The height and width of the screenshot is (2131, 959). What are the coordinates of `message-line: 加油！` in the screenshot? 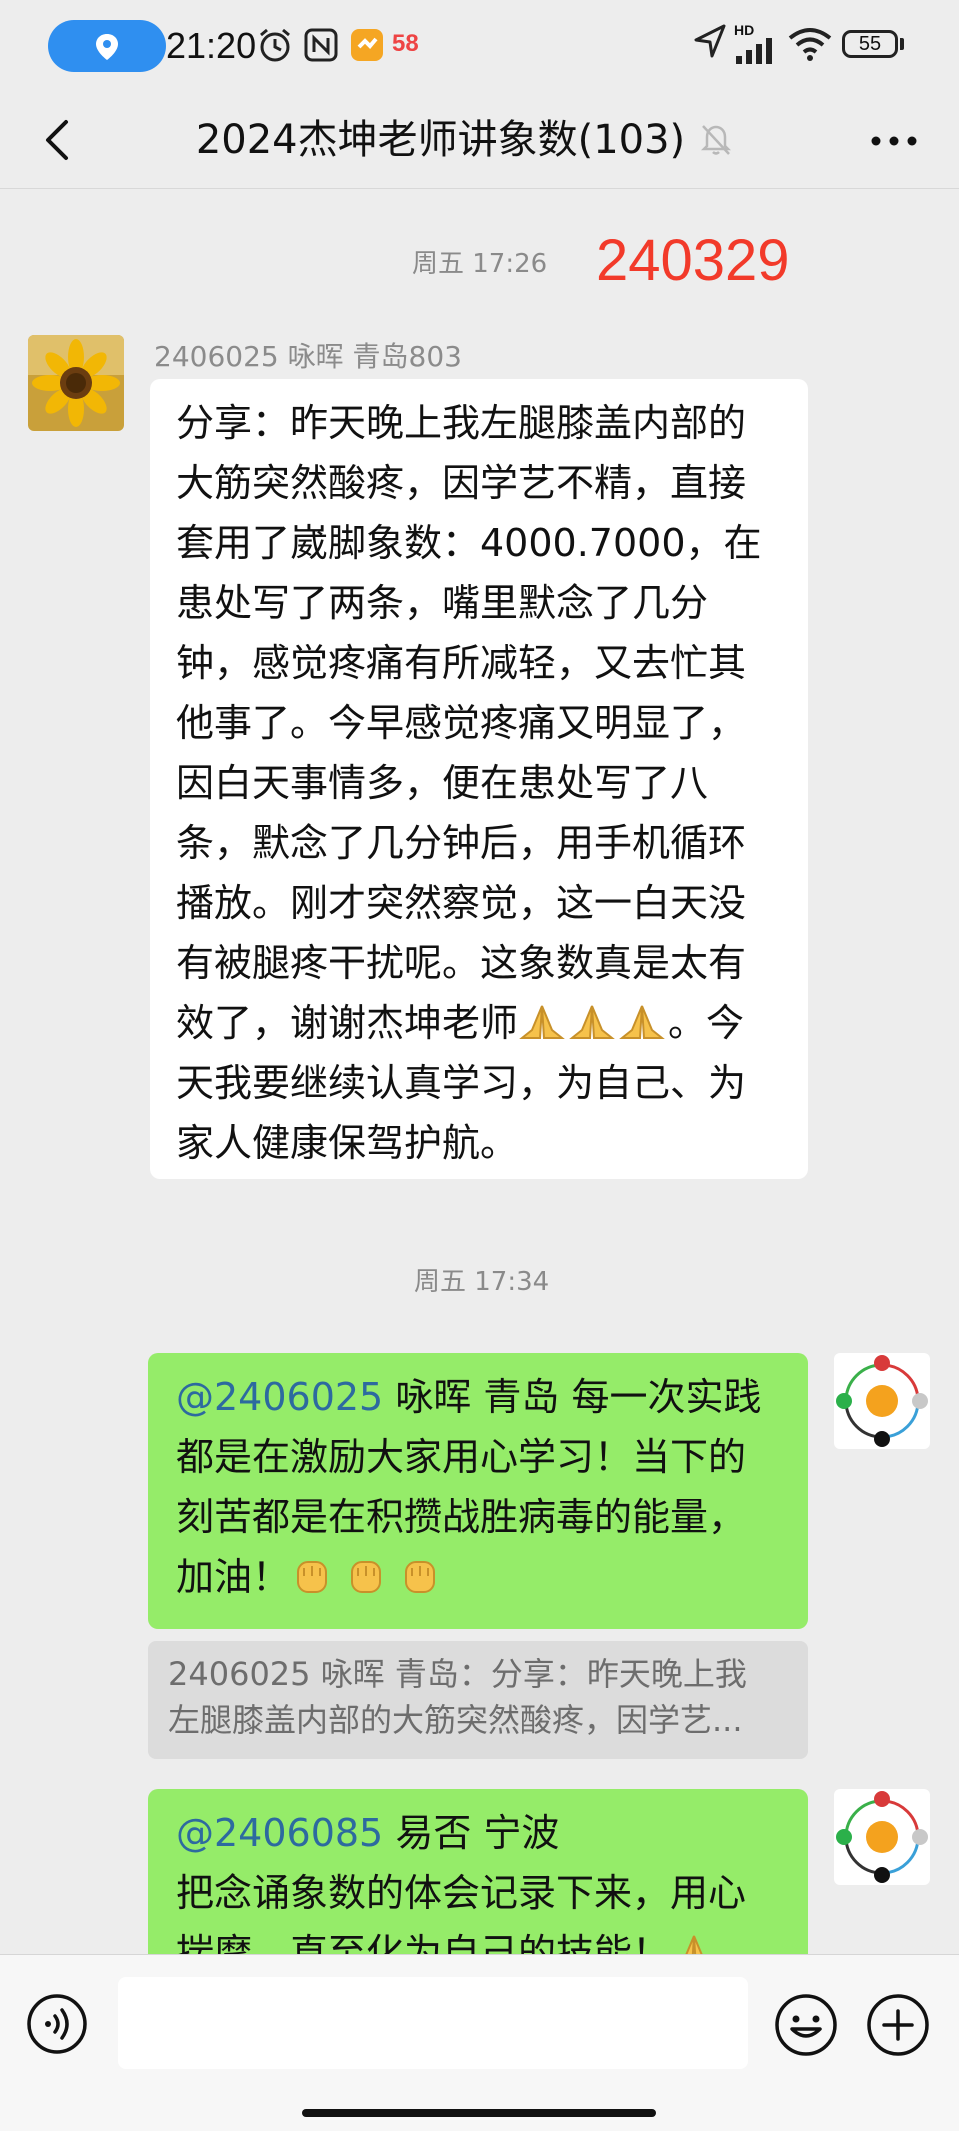 It's located at (478, 1577).